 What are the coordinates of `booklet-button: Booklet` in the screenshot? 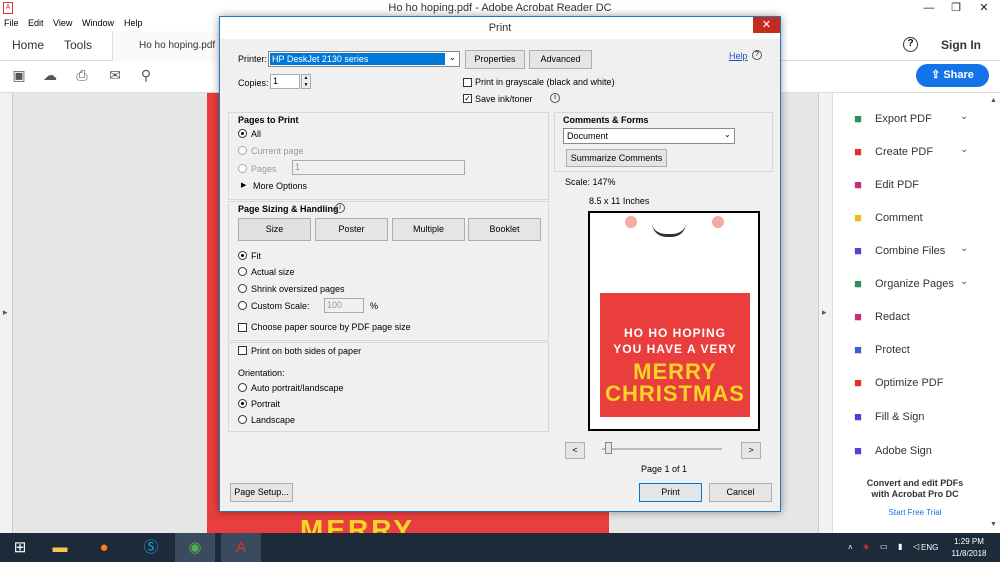 It's located at (504, 229).